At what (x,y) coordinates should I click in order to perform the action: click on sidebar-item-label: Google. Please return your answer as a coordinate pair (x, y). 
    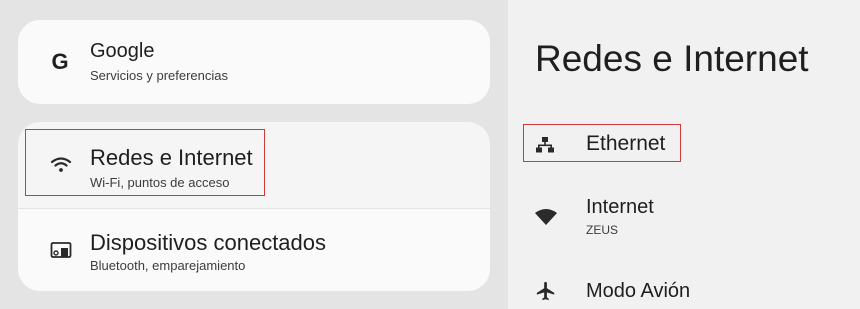
    Looking at the image, I should click on (122, 51).